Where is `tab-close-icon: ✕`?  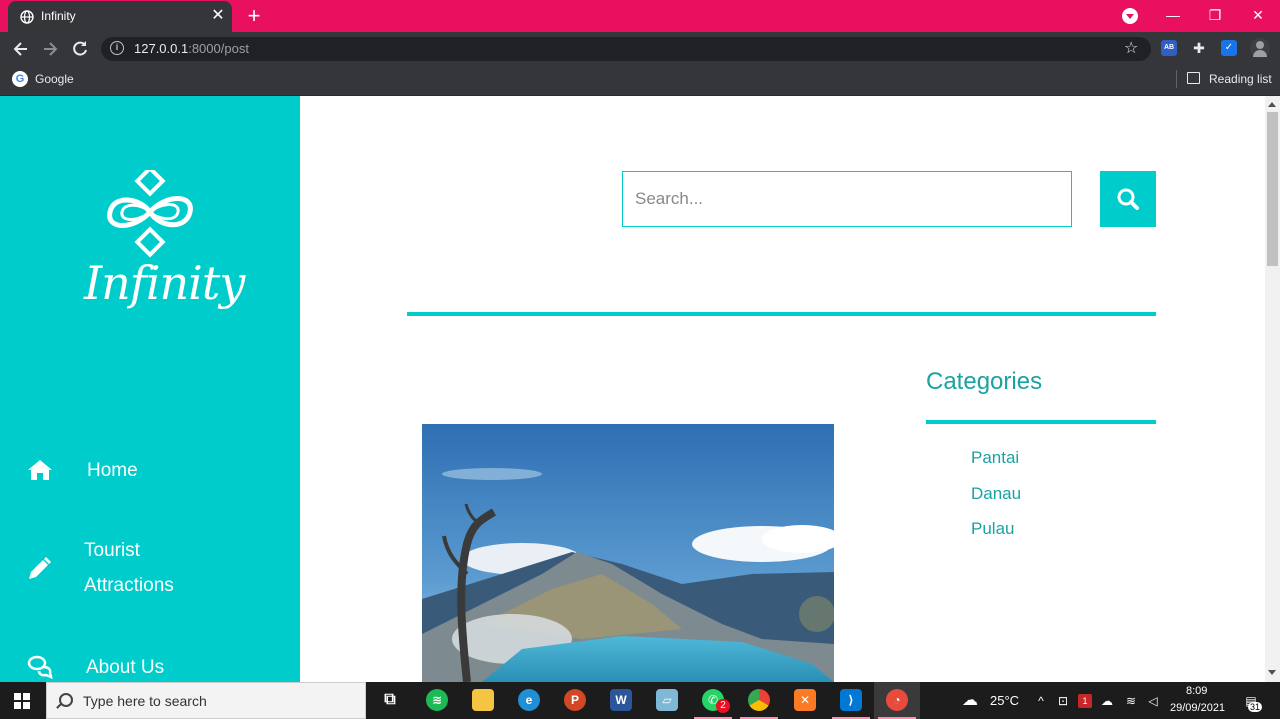
tab-close-icon: ✕ is located at coordinates (218, 16).